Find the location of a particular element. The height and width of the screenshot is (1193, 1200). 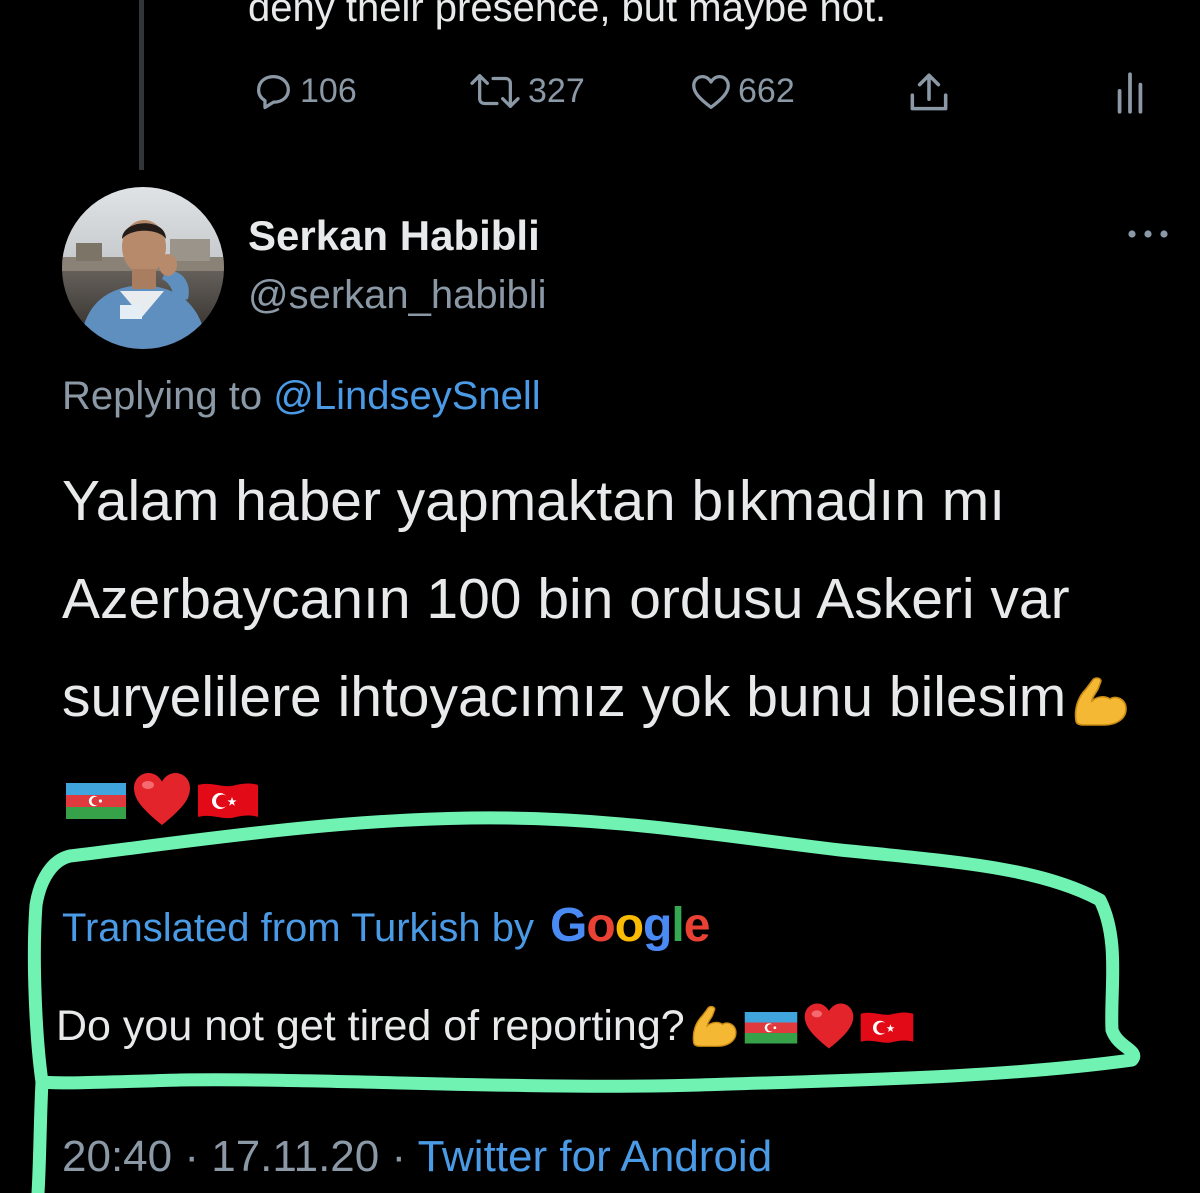

avatar is located at coordinates (143, 268).